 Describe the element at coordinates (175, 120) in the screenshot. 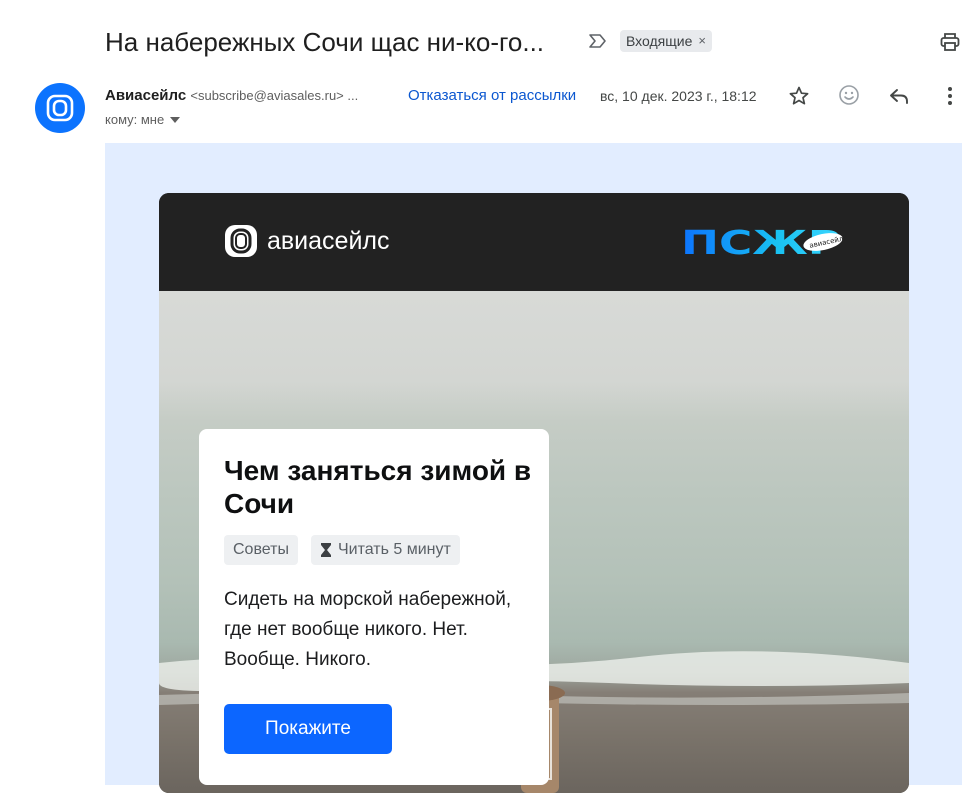

I see `caret-down-icon` at that location.